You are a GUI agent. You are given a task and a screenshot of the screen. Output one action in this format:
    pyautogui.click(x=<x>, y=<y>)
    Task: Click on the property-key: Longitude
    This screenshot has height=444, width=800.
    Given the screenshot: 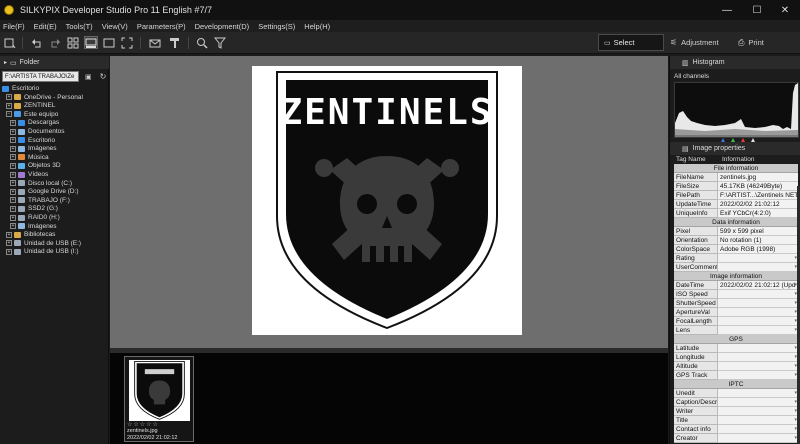 What is the action you would take?
    pyautogui.click(x=696, y=357)
    